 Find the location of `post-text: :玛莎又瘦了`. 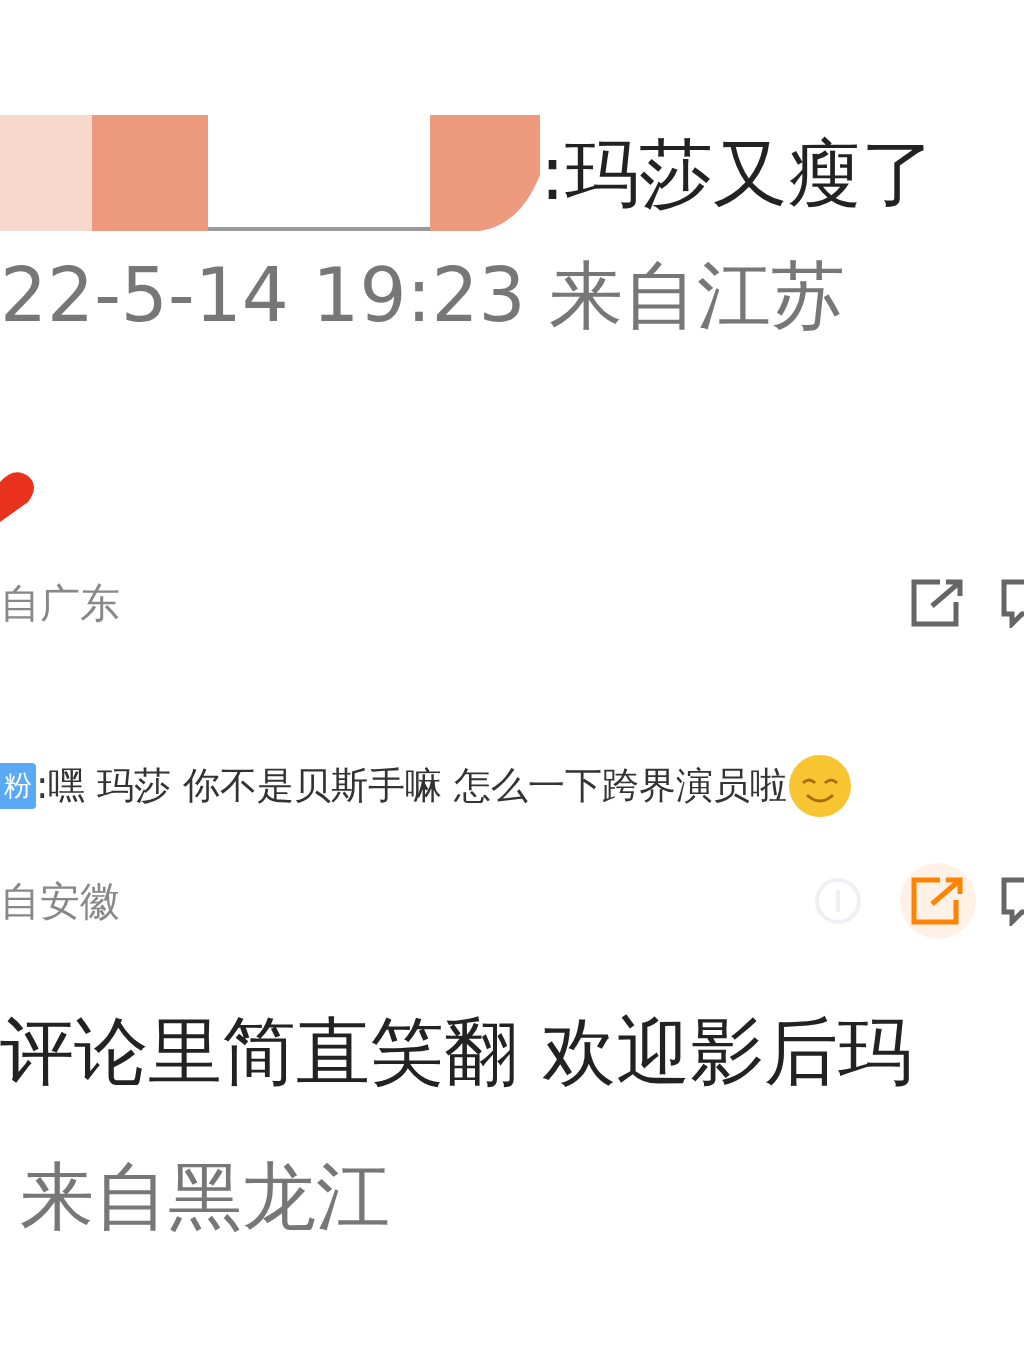

post-text: :玛莎又瘦了 is located at coordinates (737, 173).